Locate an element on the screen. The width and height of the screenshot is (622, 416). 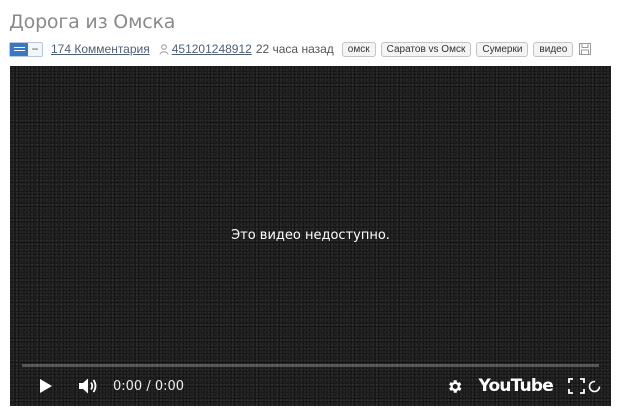
save-icon is located at coordinates (585, 49).